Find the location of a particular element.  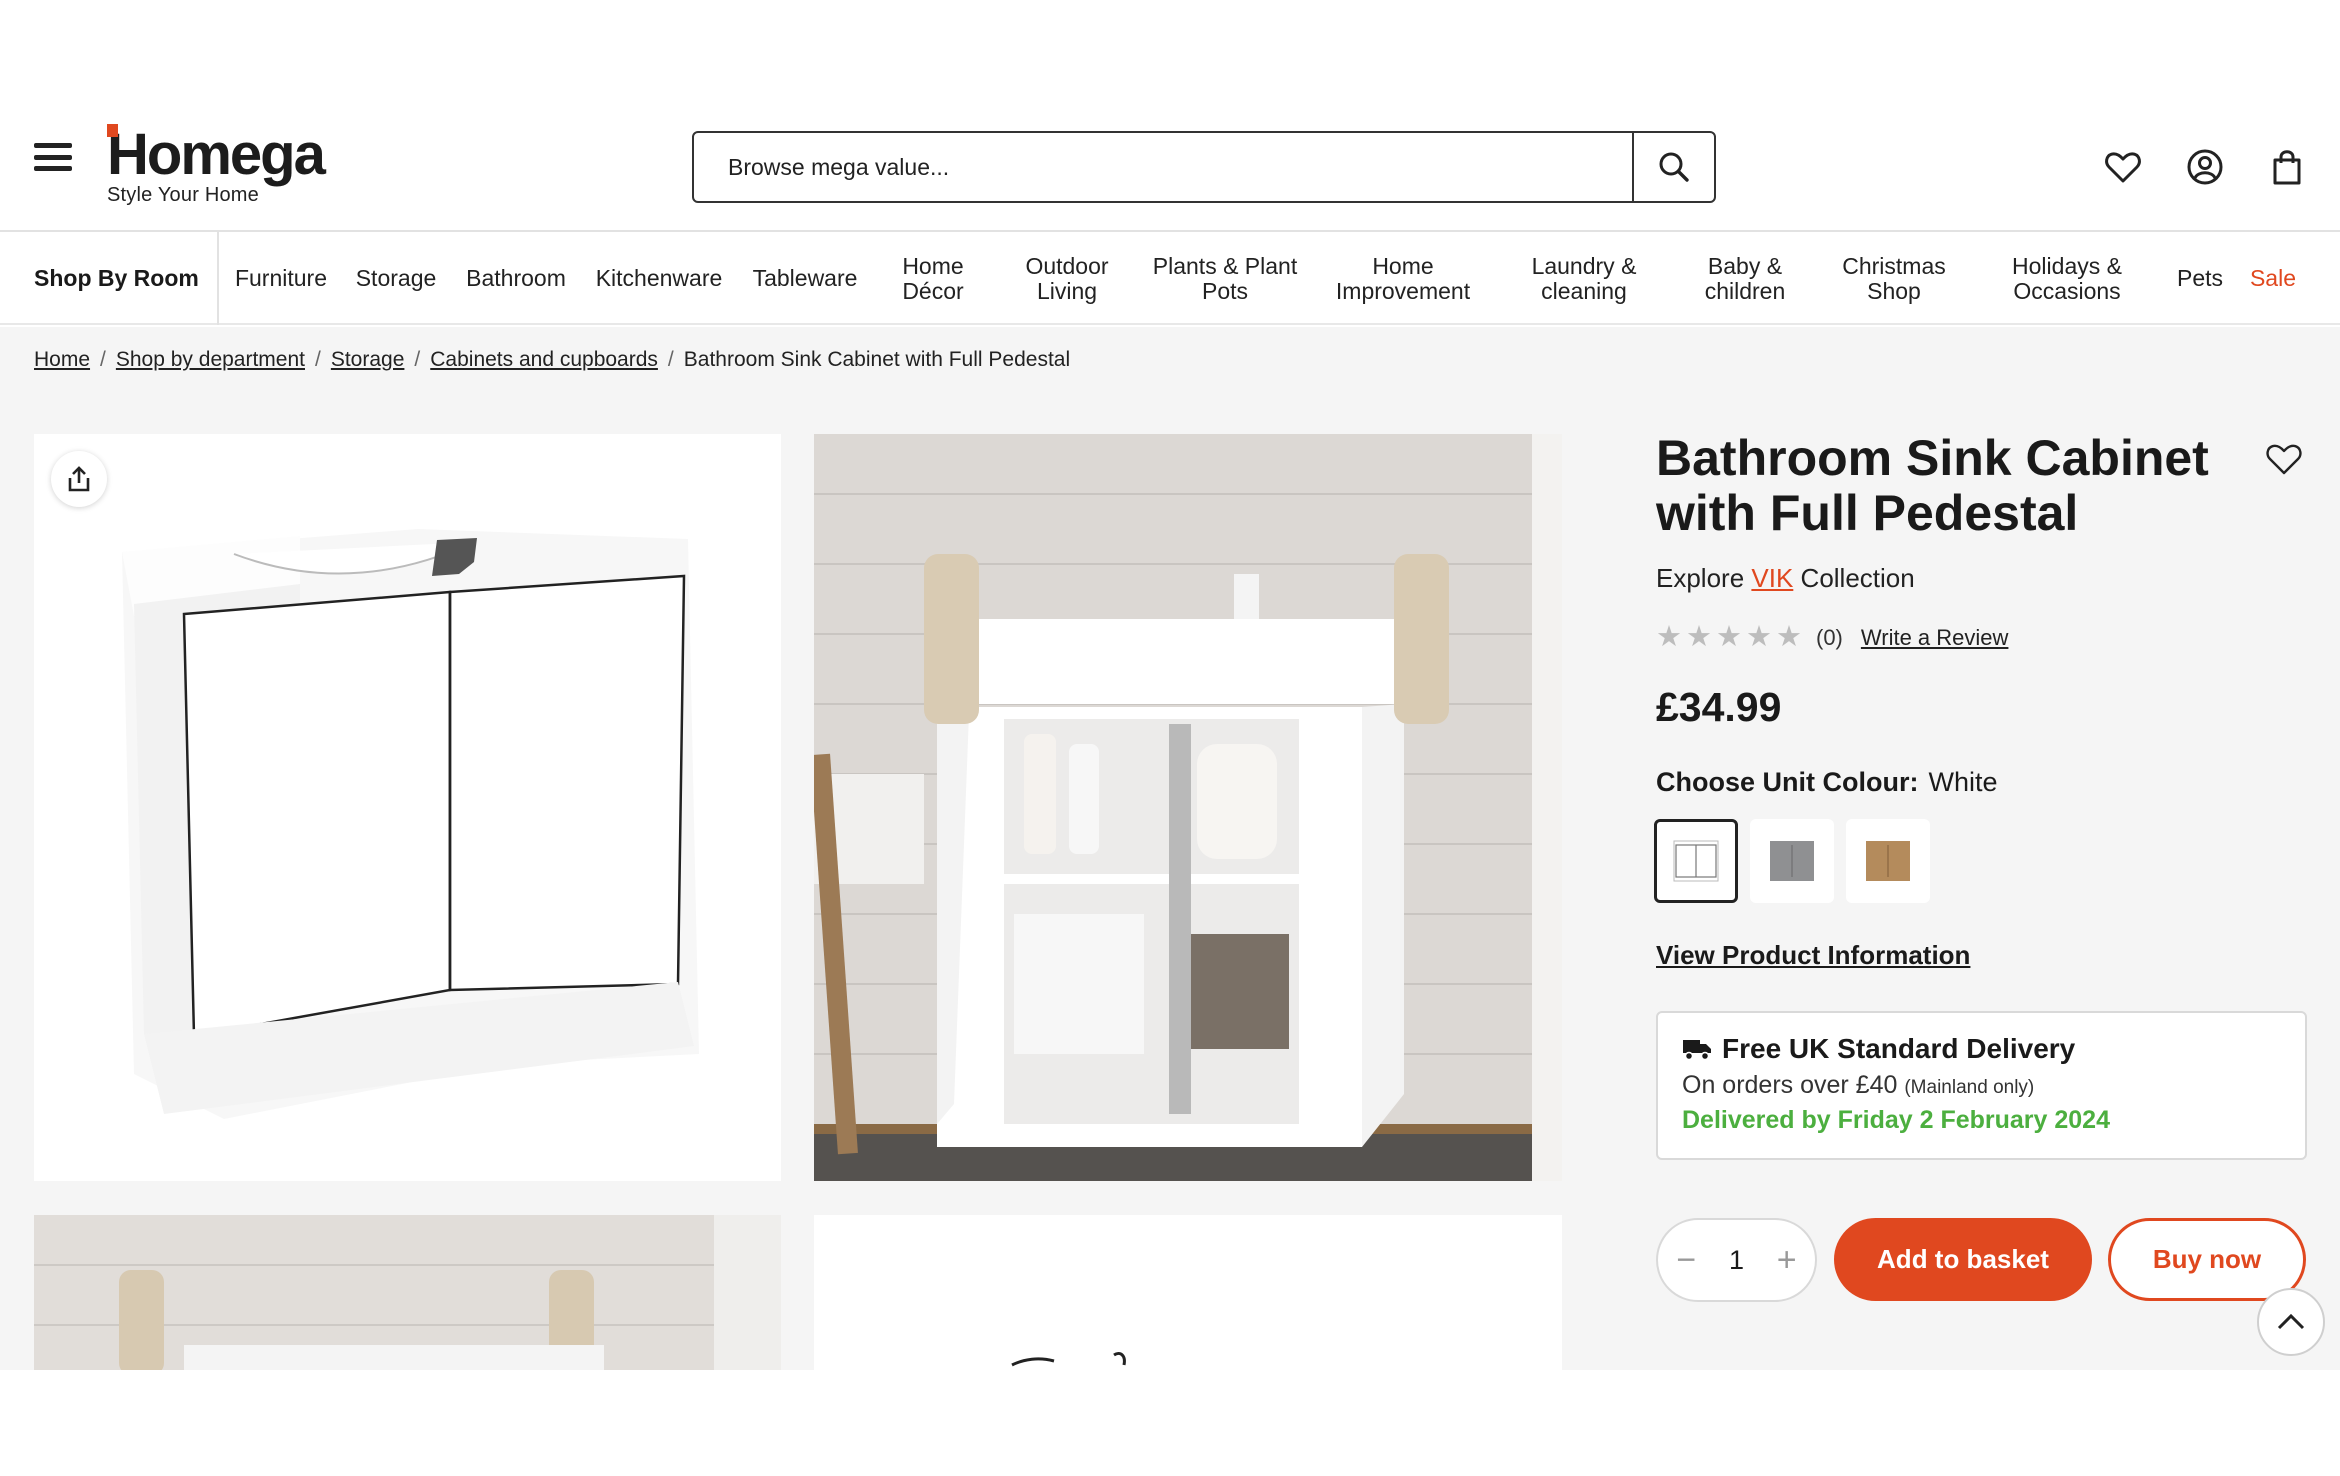

buy-now-button: Buy now is located at coordinates (2207, 1259).